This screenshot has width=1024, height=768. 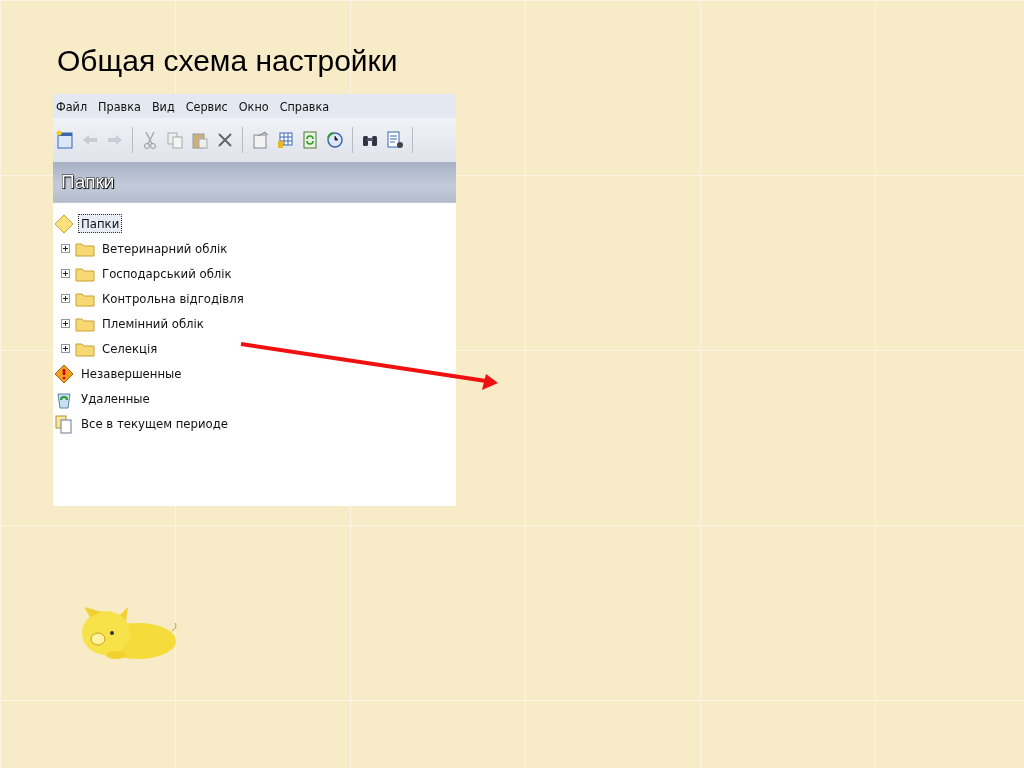 I want to click on menu-item: Вид, so click(x=163, y=106).